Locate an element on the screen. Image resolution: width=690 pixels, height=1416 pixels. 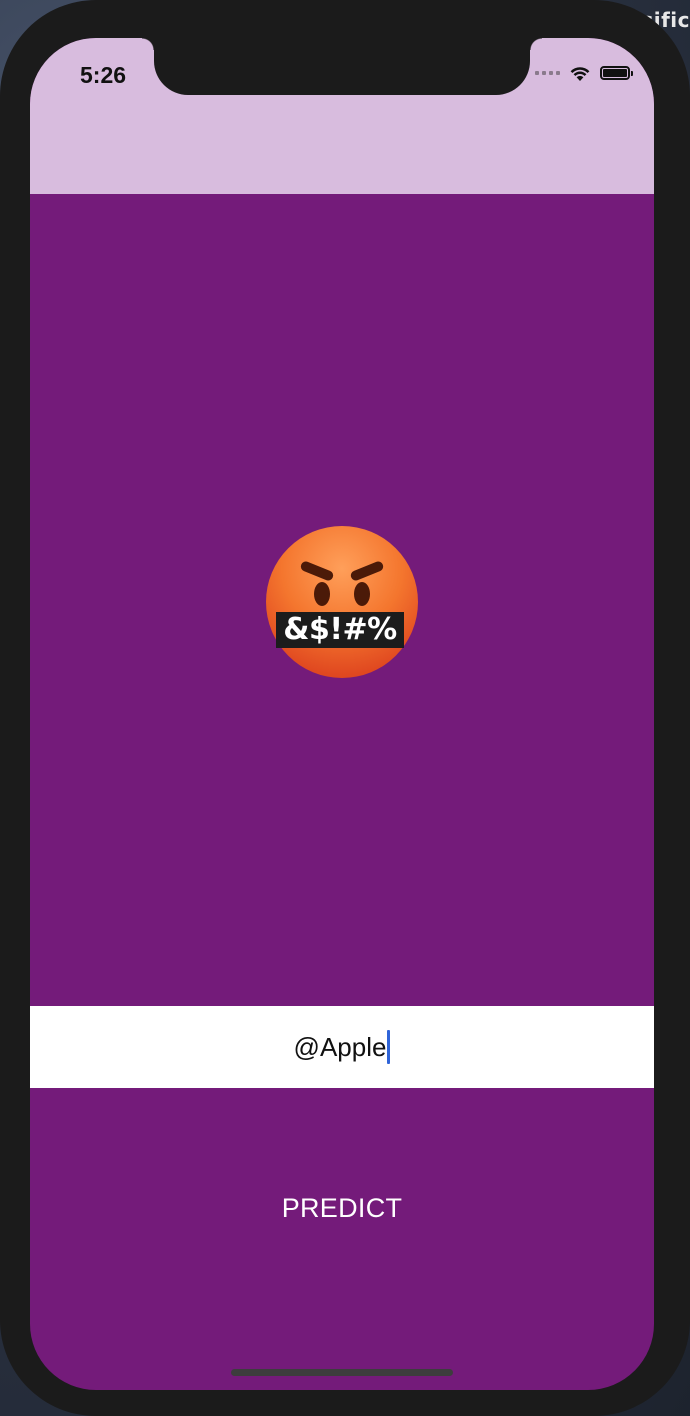
left-eyebrow is located at coordinates (317, 571).